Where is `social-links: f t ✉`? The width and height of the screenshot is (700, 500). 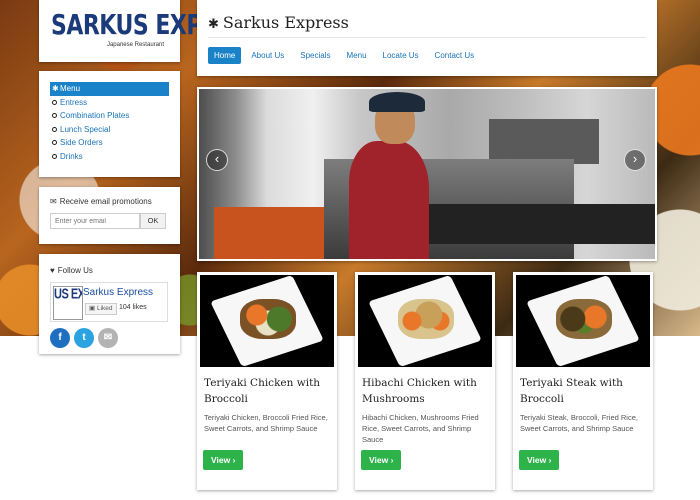 social-links: f t ✉ is located at coordinates (109, 338).